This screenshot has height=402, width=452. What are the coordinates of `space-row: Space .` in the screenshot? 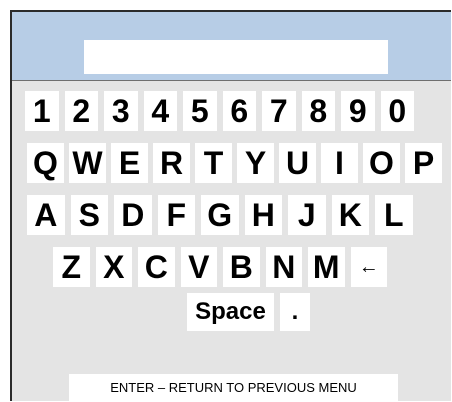 It's located at (248, 312).